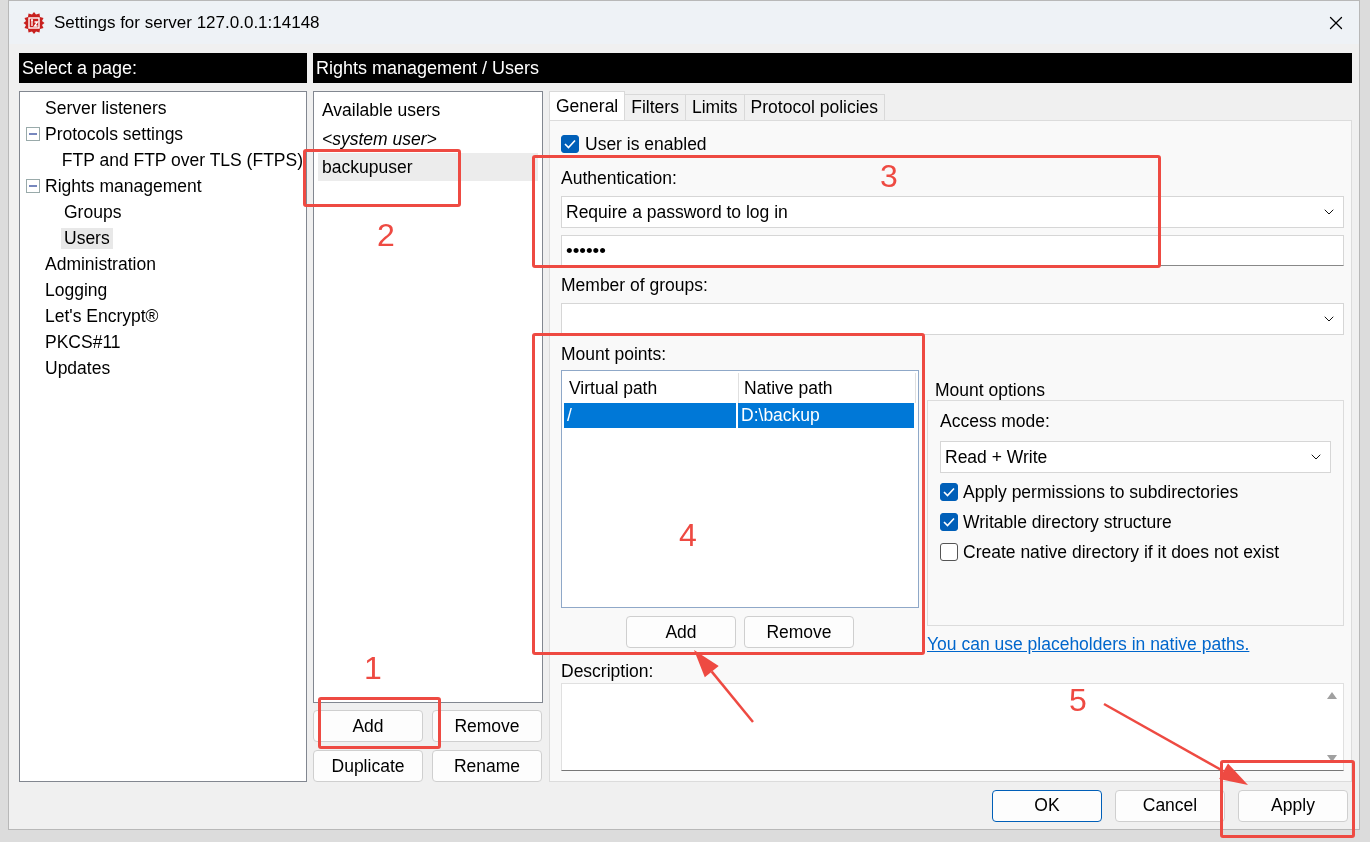 The width and height of the screenshot is (1370, 842). I want to click on checkbox-label: Writable directory structure, so click(1067, 522).